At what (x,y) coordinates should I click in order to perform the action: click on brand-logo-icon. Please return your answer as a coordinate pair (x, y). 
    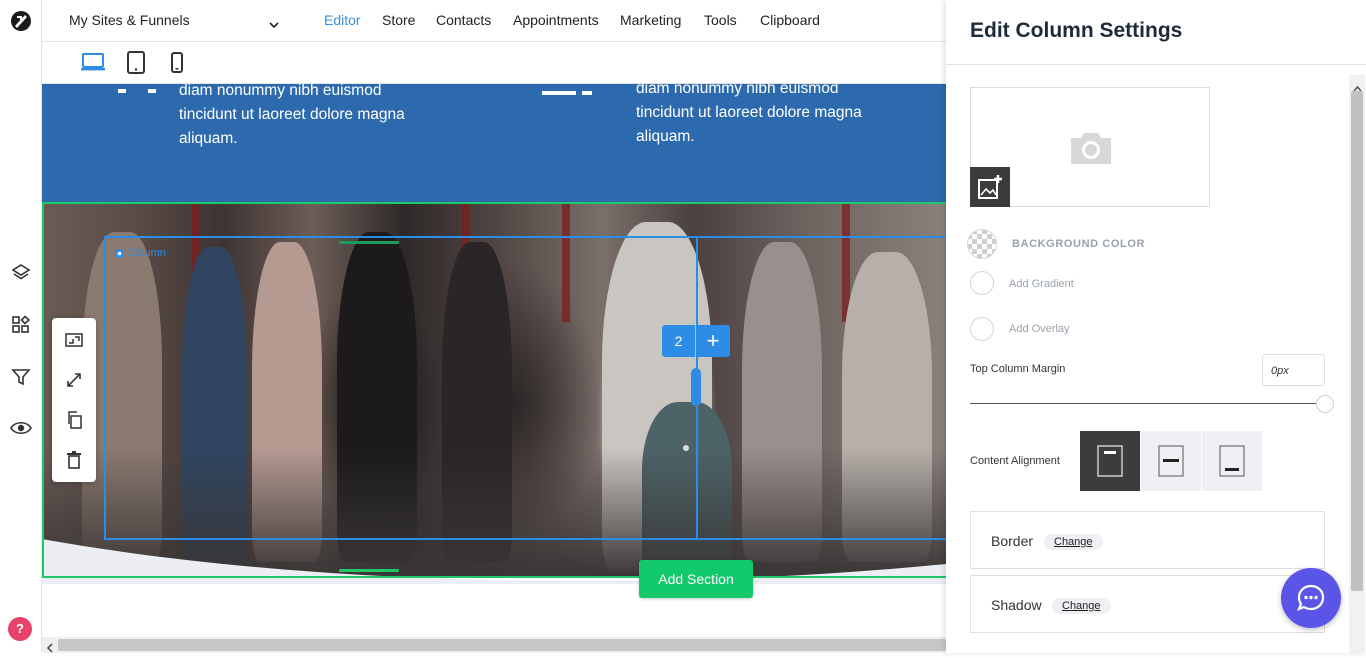
    Looking at the image, I should click on (21, 21).